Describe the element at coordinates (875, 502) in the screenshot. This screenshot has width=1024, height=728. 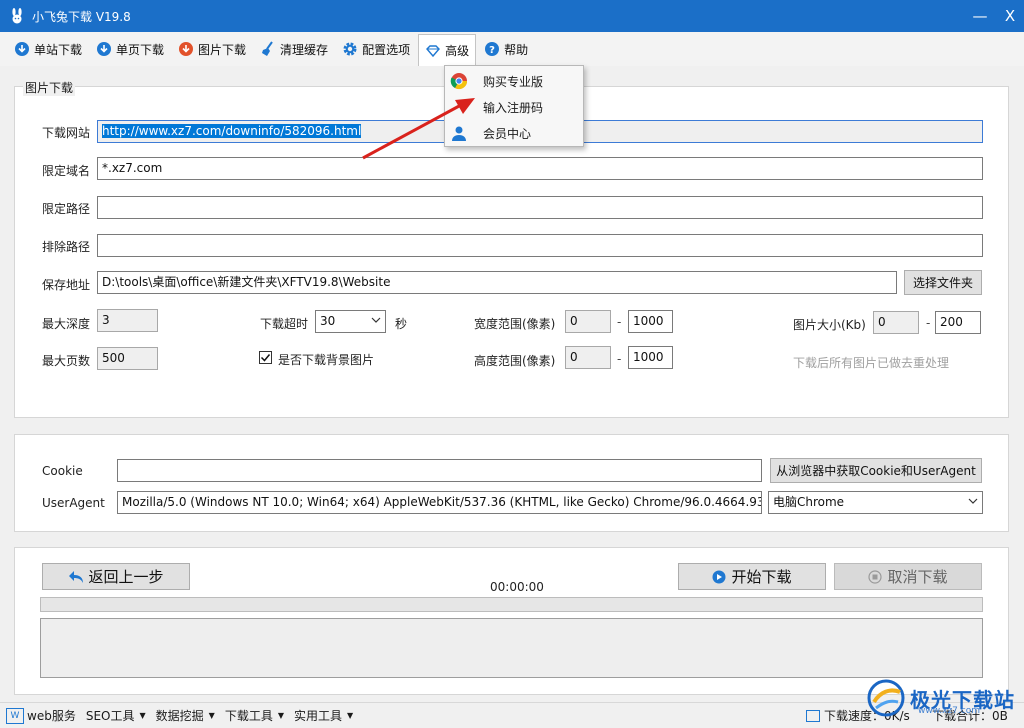
I see `ua-preset-select: 电脑Chrome` at that location.